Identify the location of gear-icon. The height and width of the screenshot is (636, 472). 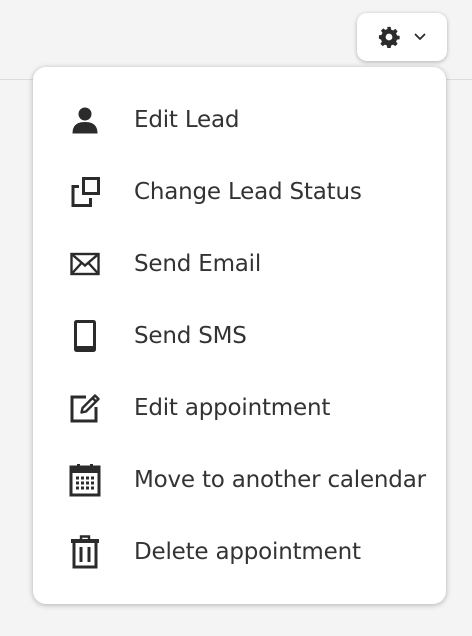
(389, 37).